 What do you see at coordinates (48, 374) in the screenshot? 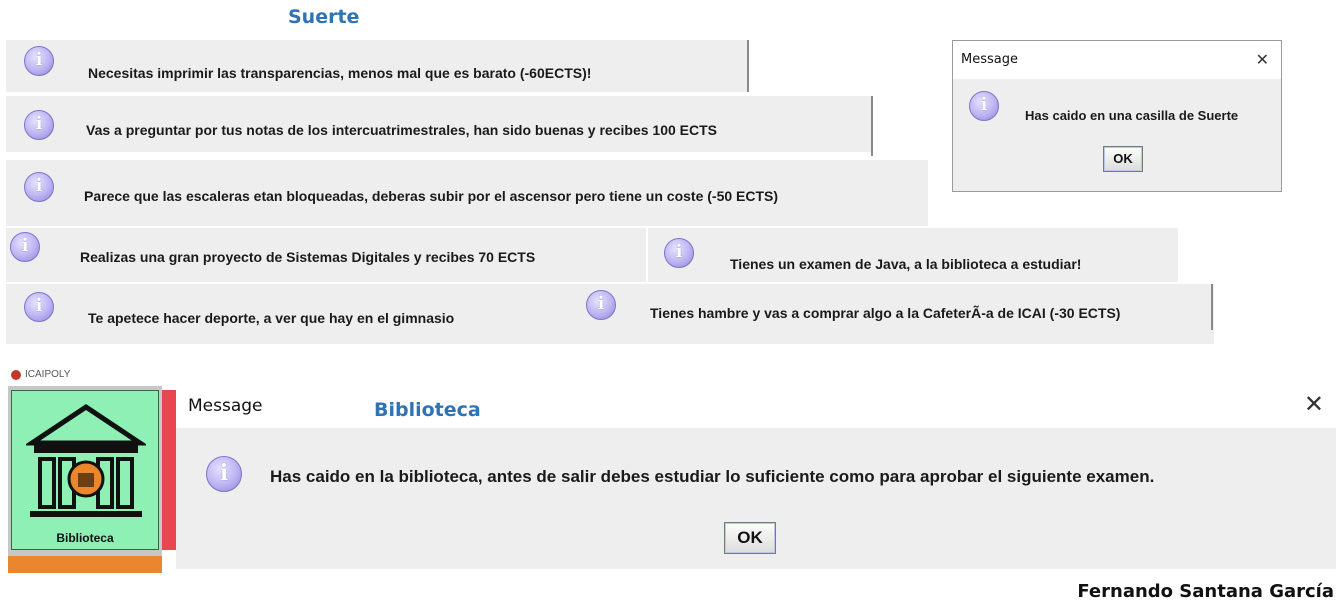
I see `app-name: ICAIPOLY` at bounding box center [48, 374].